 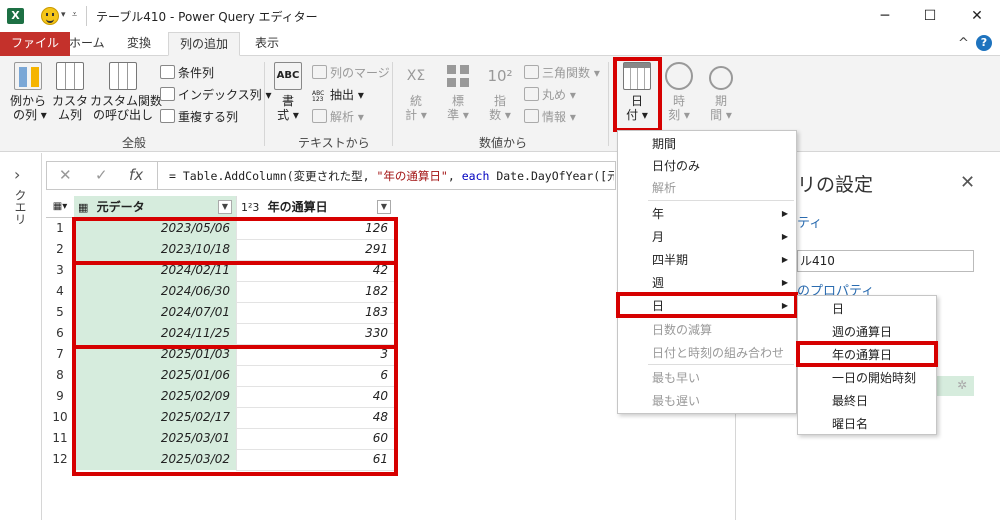 I want to click on date-menu-item: 週 ▶, so click(x=707, y=283).